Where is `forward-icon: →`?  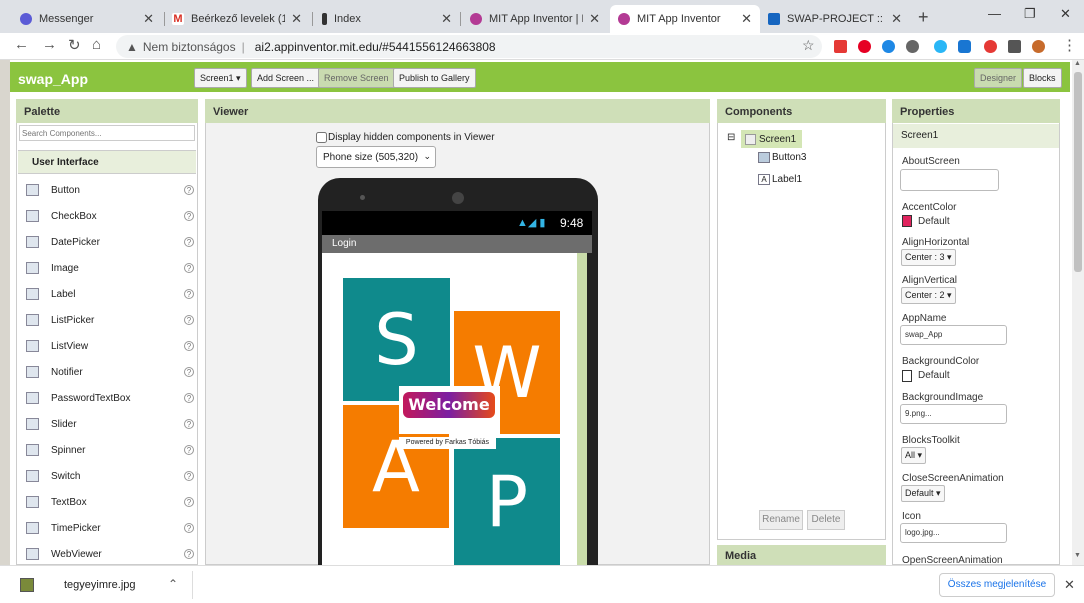
forward-icon: → is located at coordinates (49, 44).